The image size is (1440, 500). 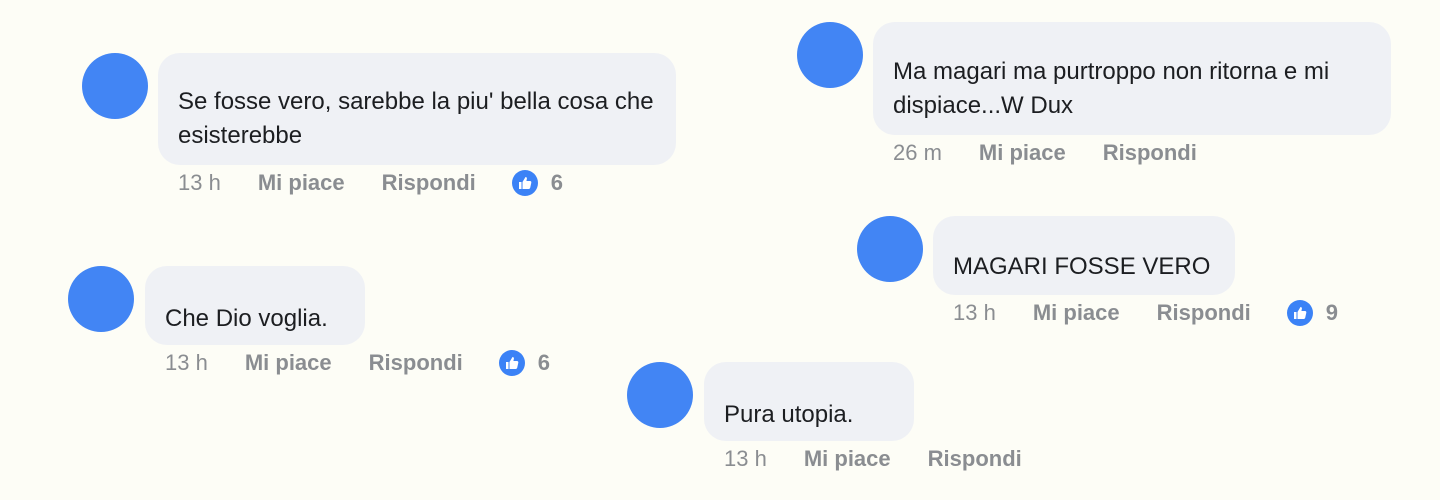 I want to click on like-count: 9, so click(x=1331, y=312).